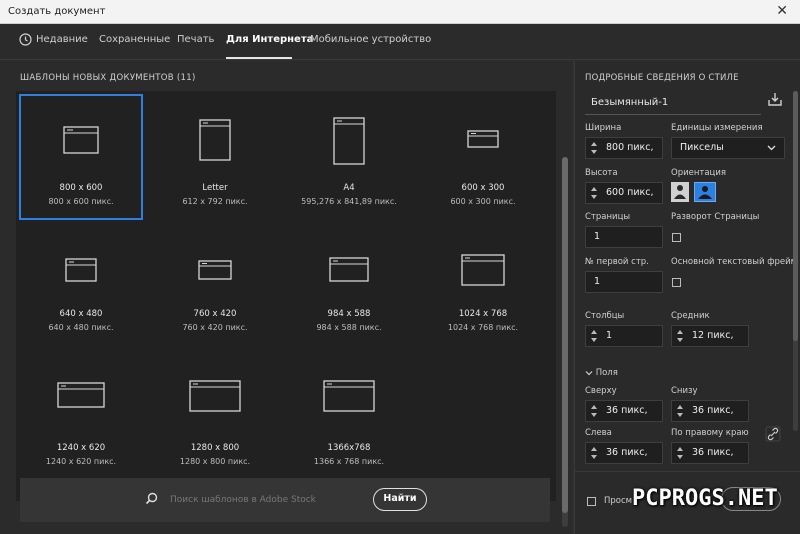 The height and width of the screenshot is (534, 800). Describe the element at coordinates (483, 157) in the screenshot. I see `template-tile: 600 x 300 600 x 300 пикс.` at that location.